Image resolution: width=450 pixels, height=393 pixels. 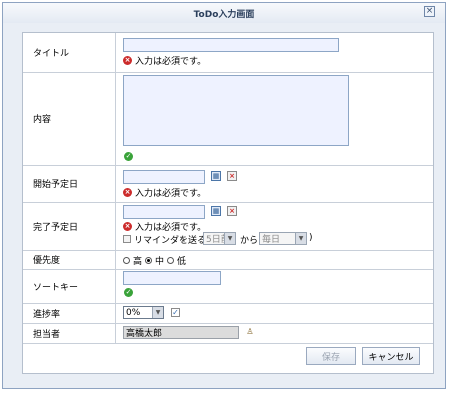 I want to click on dialog-titlebar: ToDo入力画面 ×, so click(x=224, y=13).